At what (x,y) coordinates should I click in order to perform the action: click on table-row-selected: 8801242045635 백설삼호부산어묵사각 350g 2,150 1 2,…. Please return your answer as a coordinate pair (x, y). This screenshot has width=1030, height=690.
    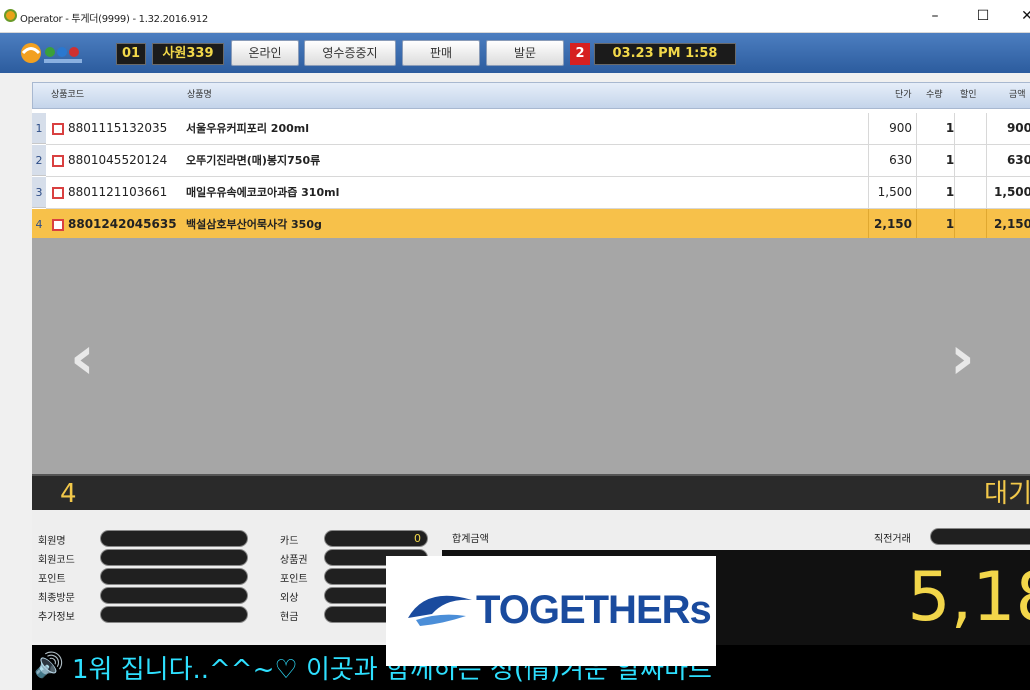
    Looking at the image, I should click on (538, 225).